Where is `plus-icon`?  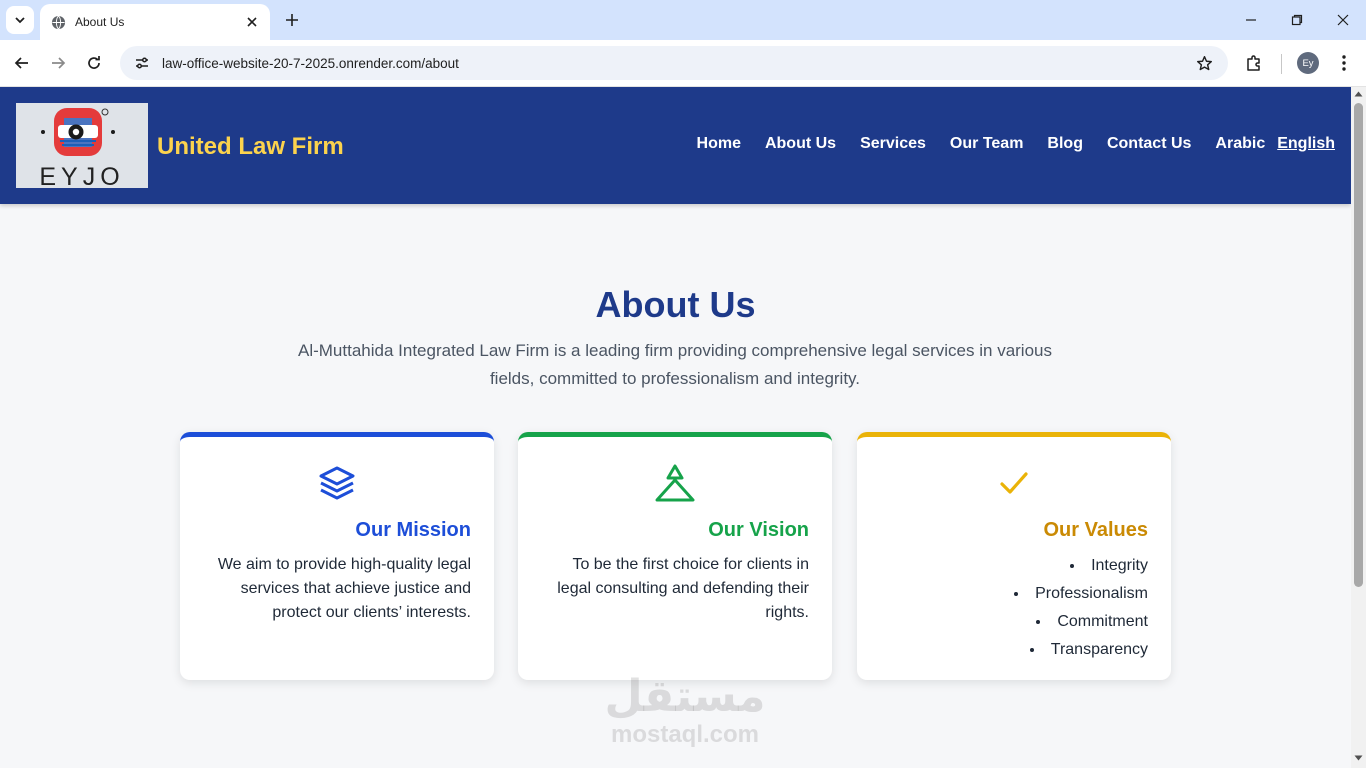
plus-icon is located at coordinates (292, 20).